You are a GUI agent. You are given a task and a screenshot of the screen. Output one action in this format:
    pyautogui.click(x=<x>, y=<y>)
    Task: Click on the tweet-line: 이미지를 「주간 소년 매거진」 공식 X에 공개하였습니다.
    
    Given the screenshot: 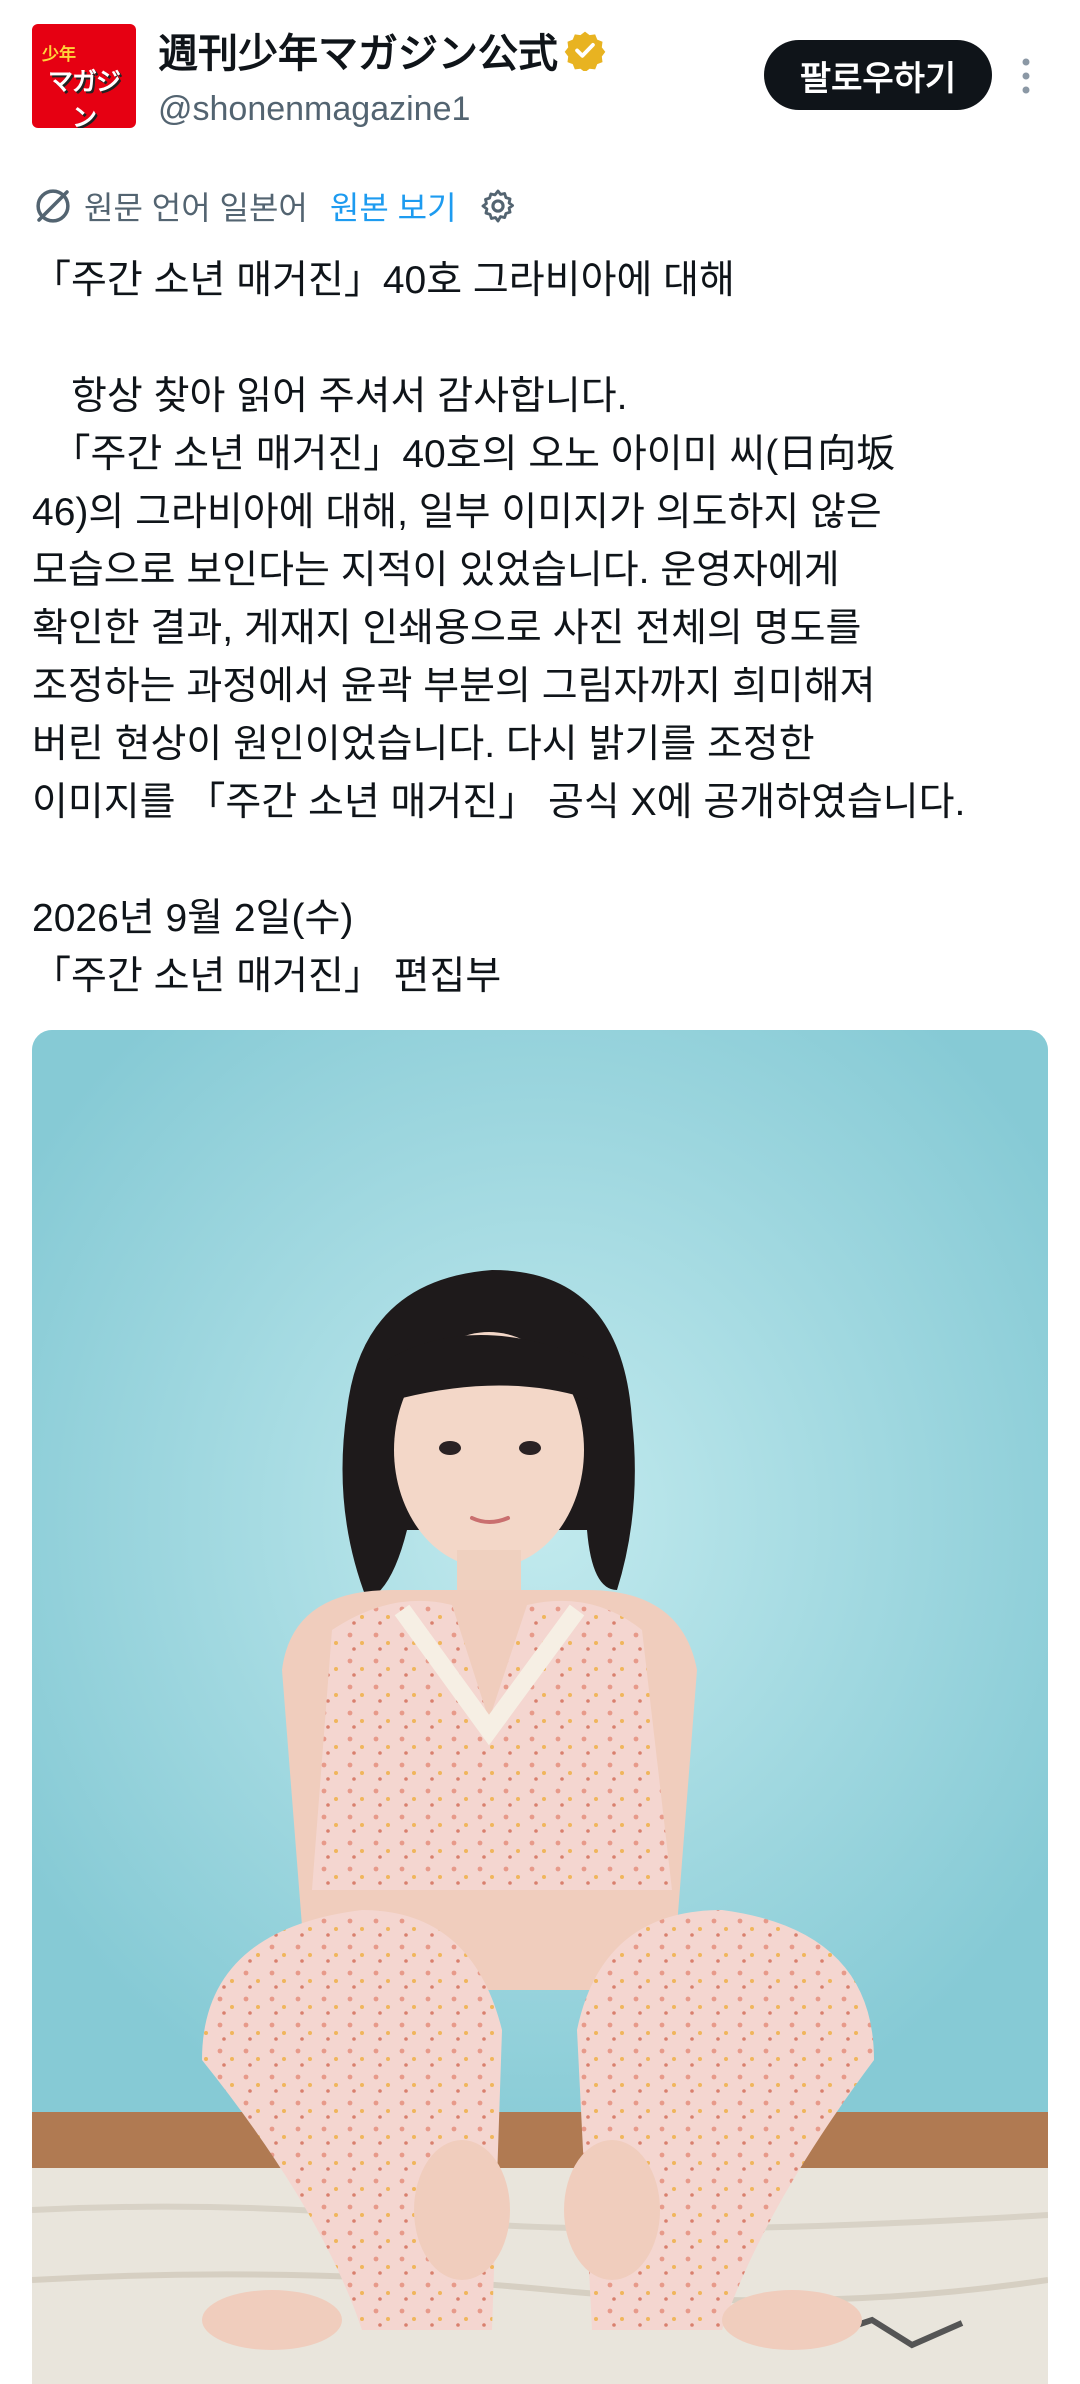 What is the action you would take?
    pyautogui.click(x=499, y=802)
    